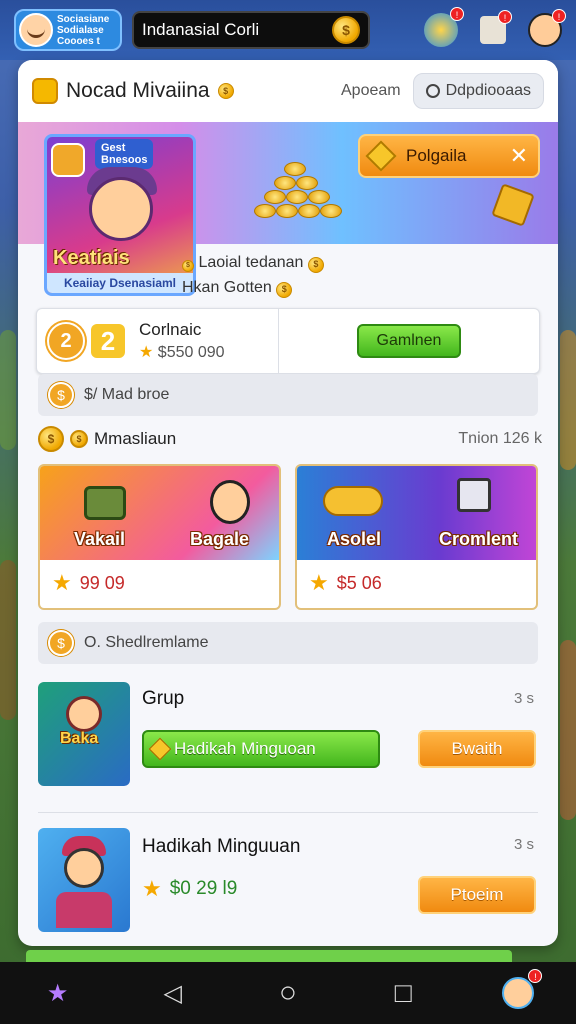 Image resolution: width=576 pixels, height=1024 pixels. I want to click on level-badge: 2, so click(66, 341).